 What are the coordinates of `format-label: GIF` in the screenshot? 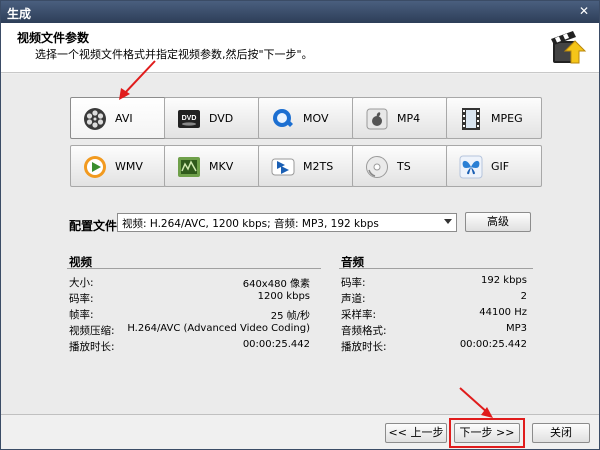 It's located at (500, 166).